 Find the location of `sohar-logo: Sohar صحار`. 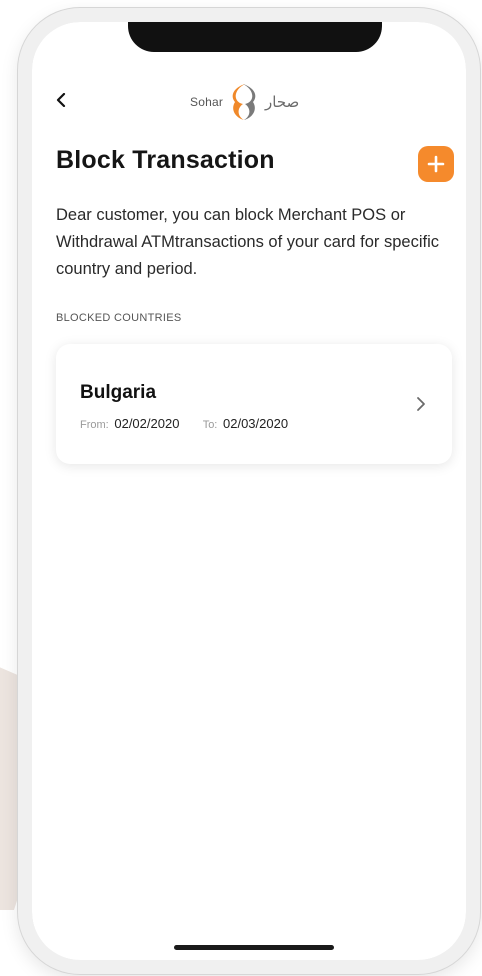

sohar-logo: Sohar صحار is located at coordinates (255, 102).